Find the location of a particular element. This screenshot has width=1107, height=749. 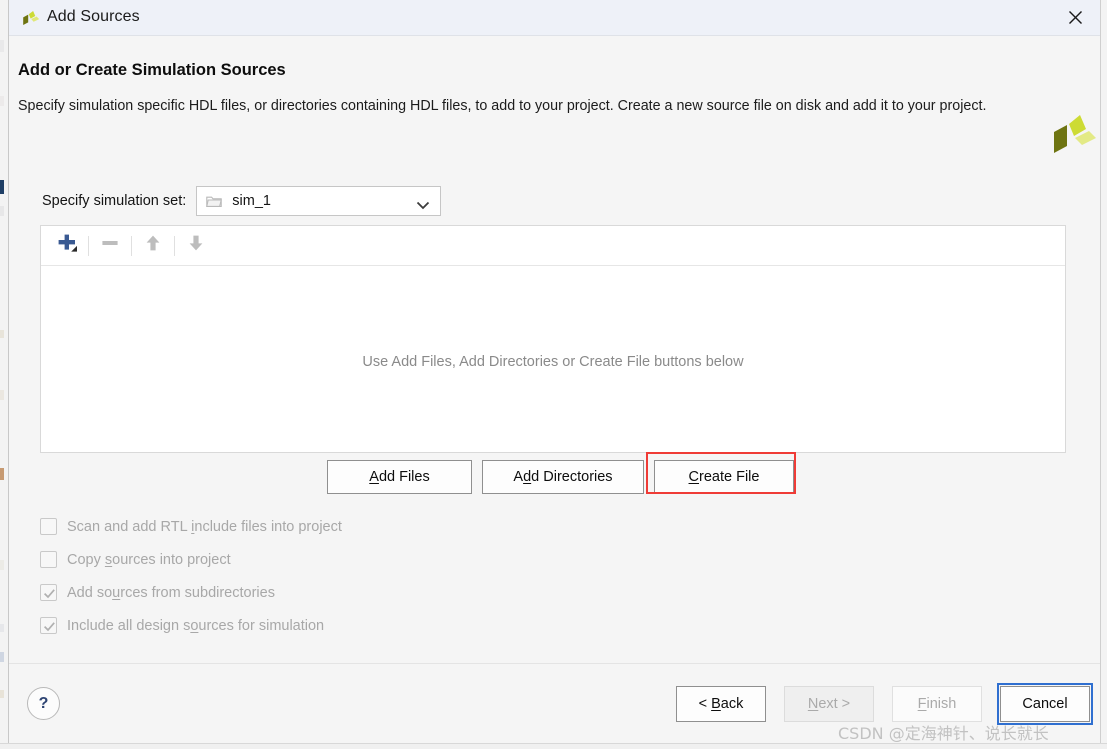

next-label: ext > is located at coordinates (834, 704).